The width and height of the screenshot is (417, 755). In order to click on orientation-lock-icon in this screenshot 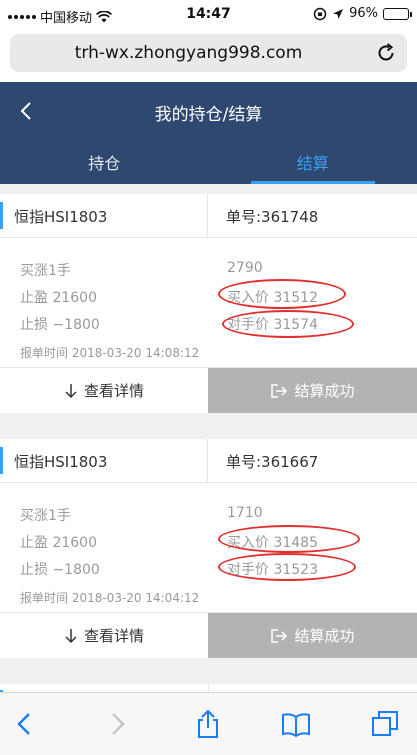, I will do `click(320, 13)`.